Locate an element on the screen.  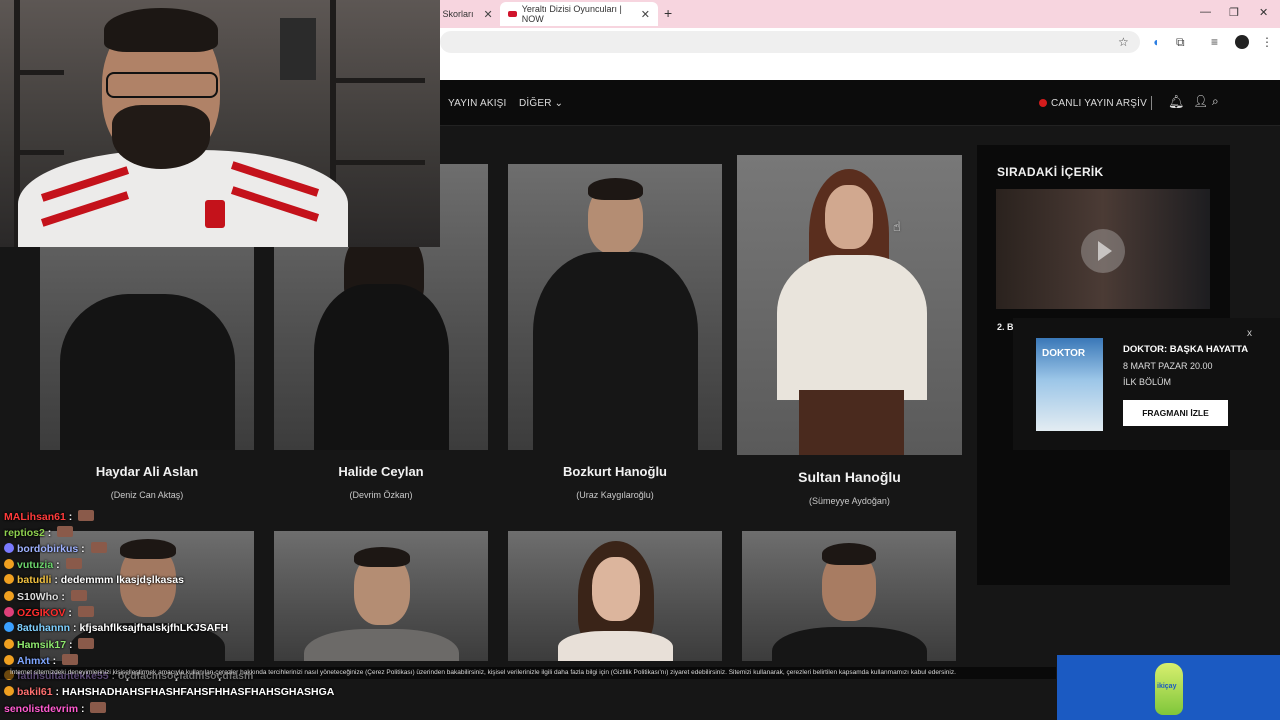
nav-live: CANLI YAYIN is located at coordinates (1076, 103).